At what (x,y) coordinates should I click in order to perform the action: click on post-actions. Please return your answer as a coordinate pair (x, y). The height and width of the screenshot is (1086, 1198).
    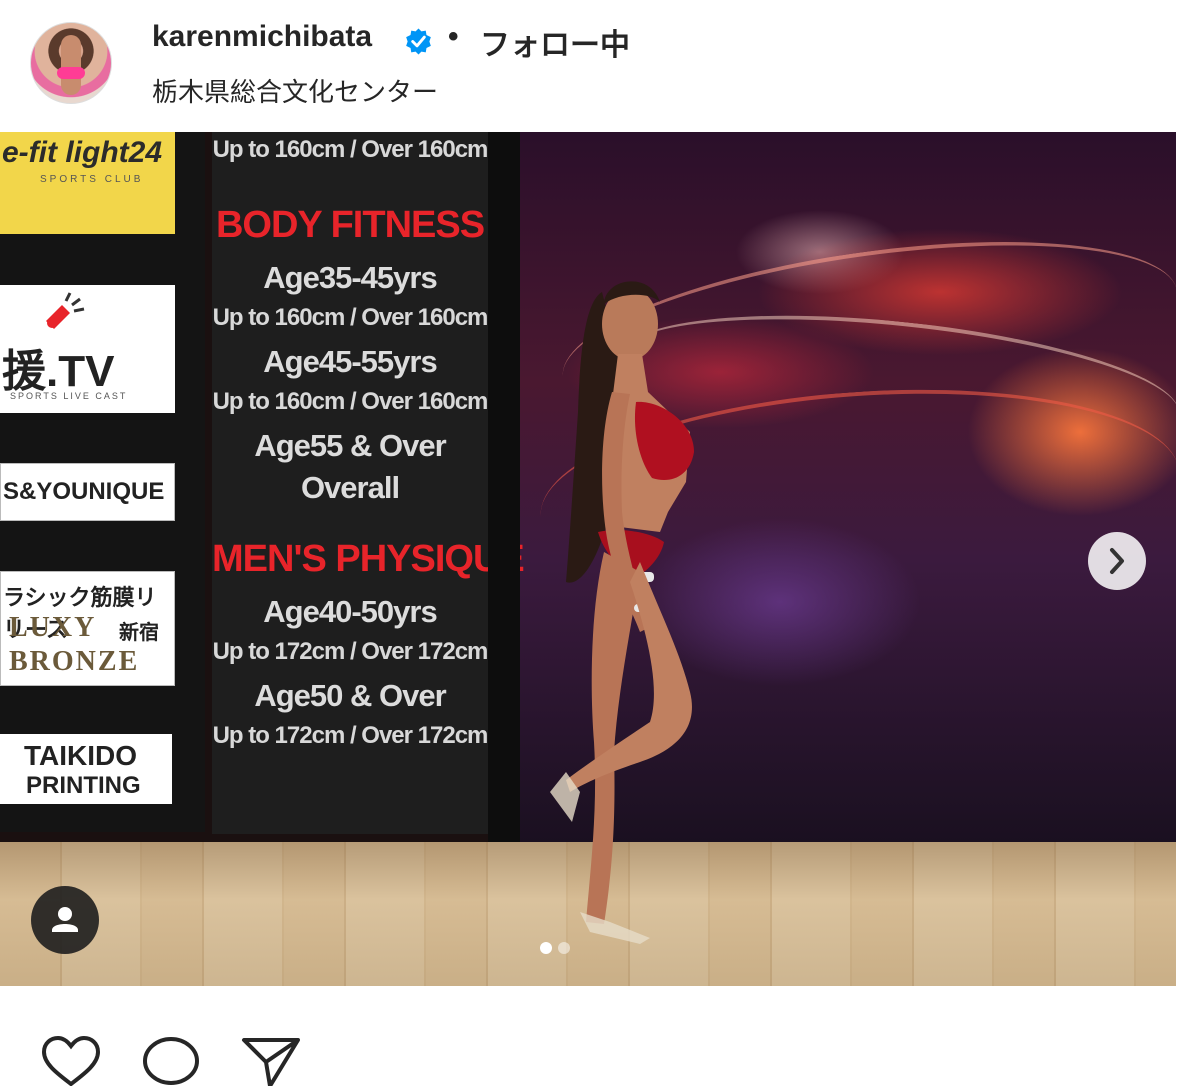
    Looking at the image, I should click on (599, 1036).